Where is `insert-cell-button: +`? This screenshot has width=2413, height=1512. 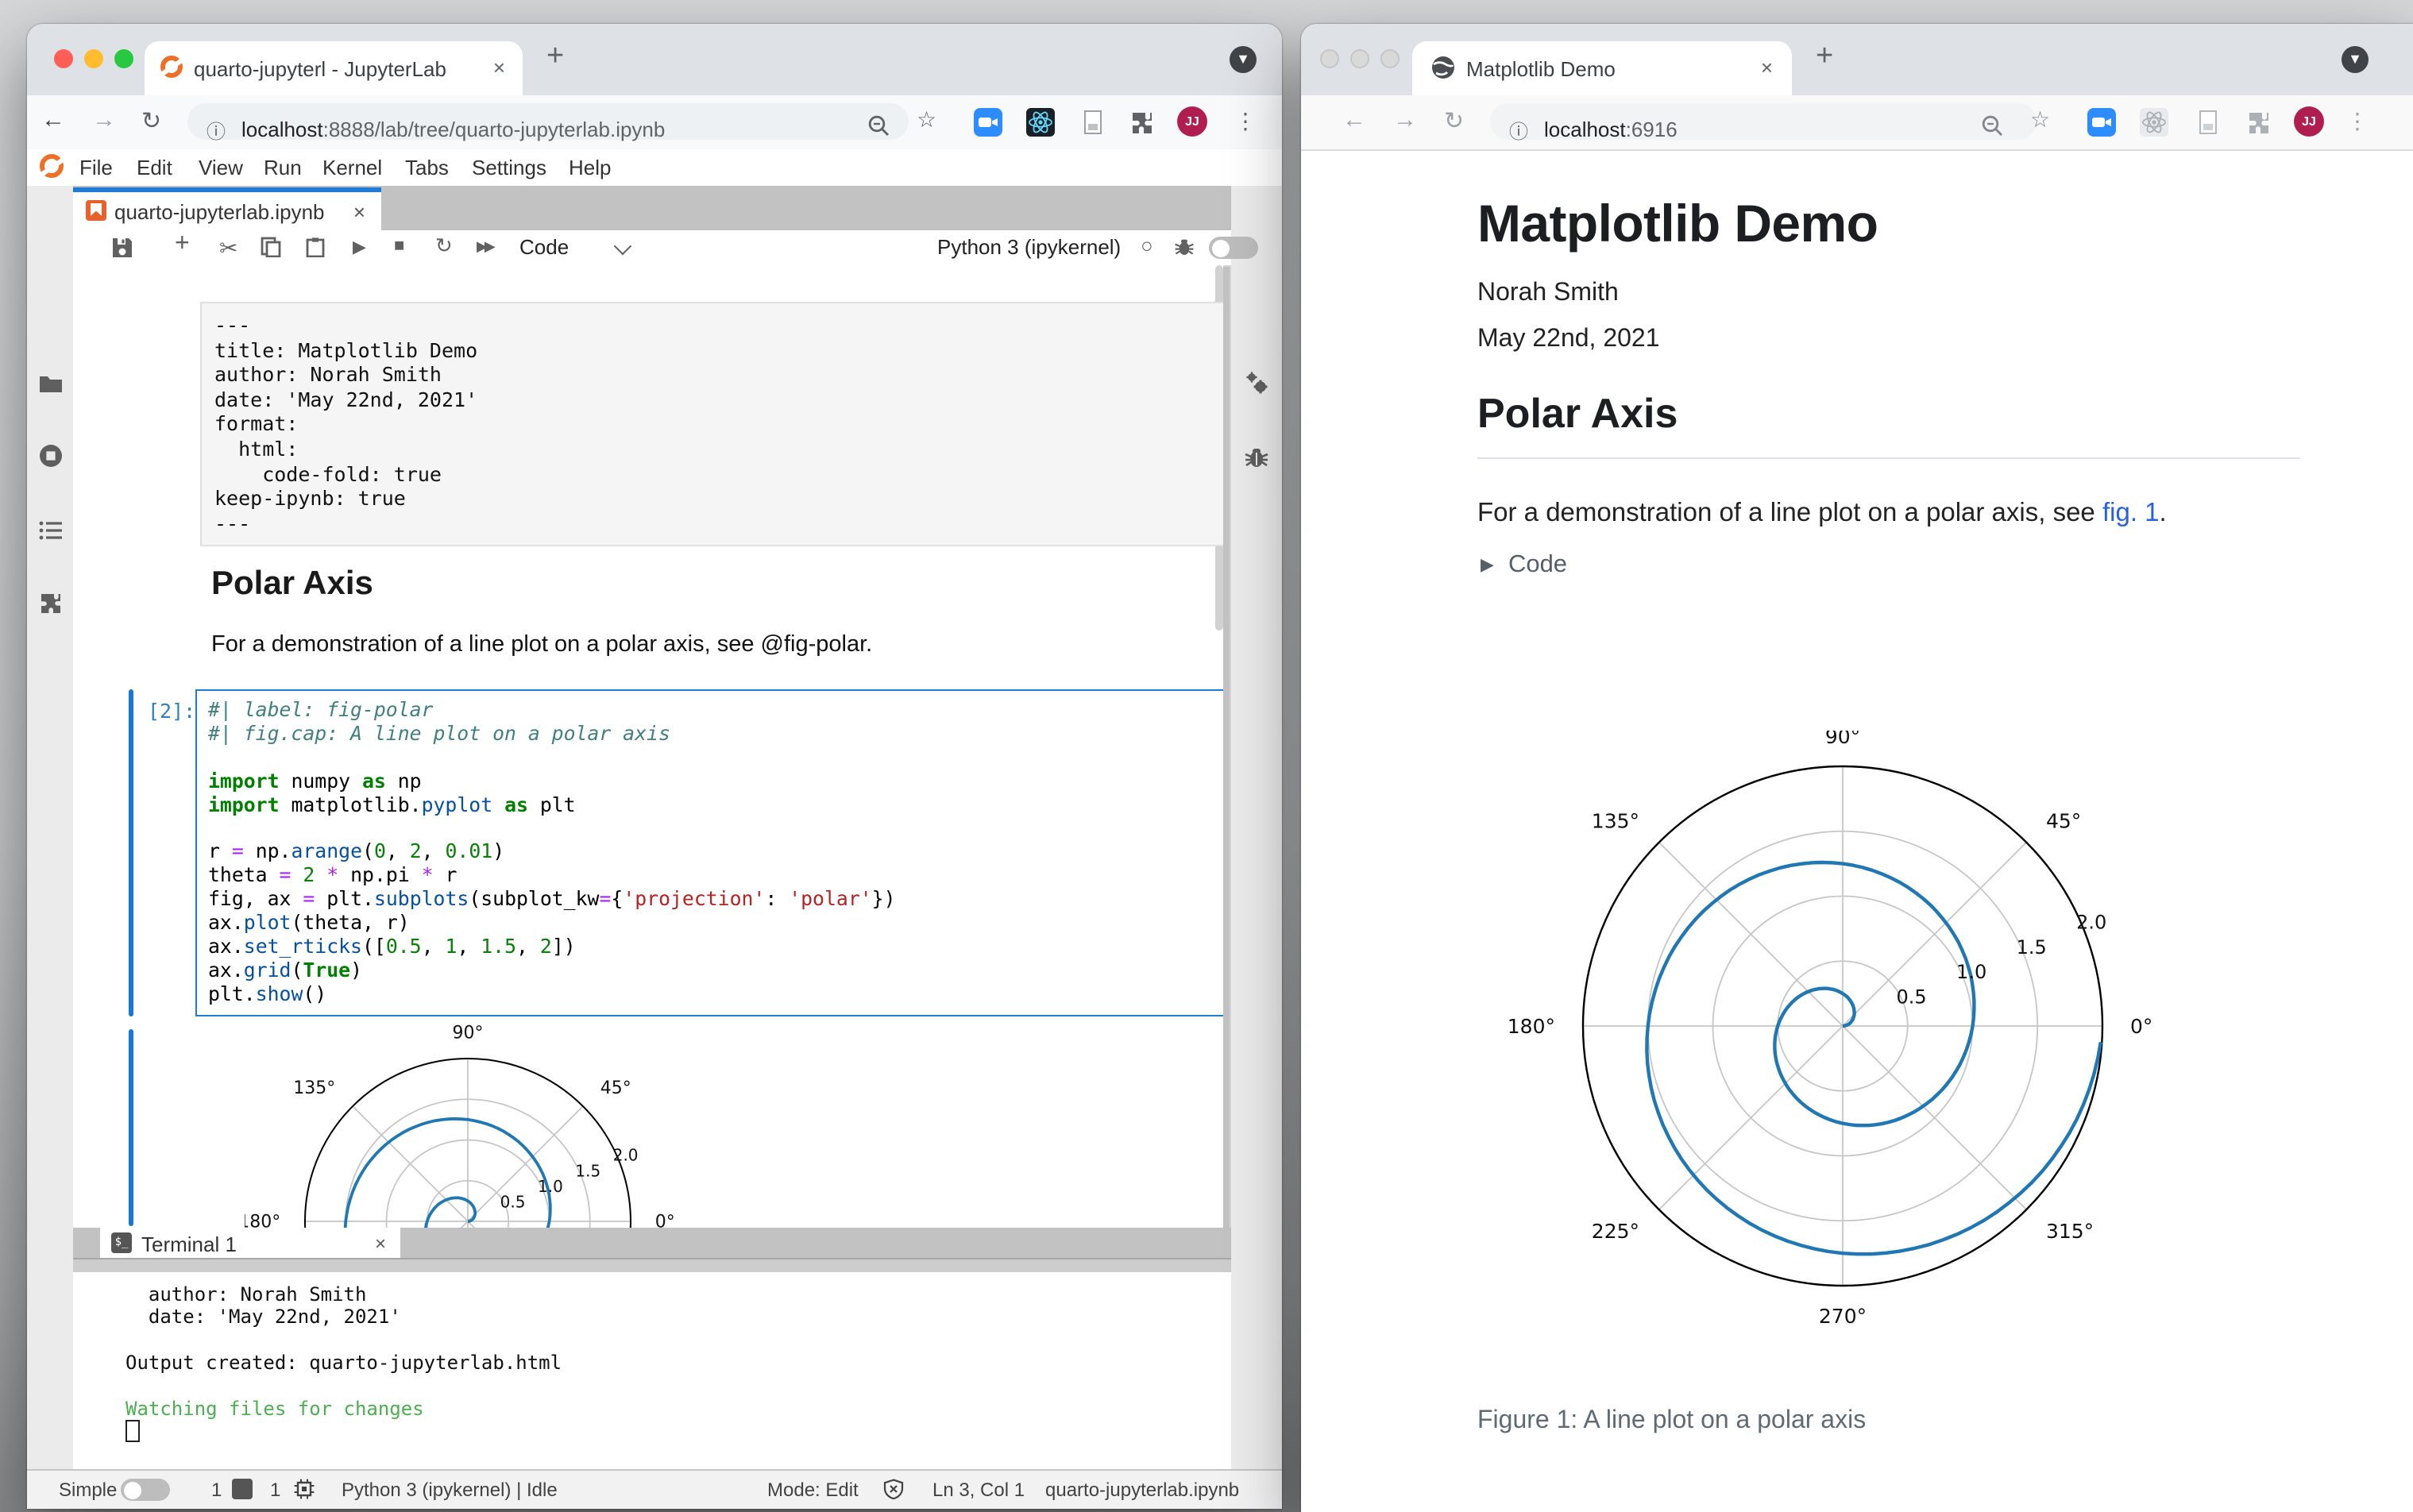 insert-cell-button: + is located at coordinates (182, 244).